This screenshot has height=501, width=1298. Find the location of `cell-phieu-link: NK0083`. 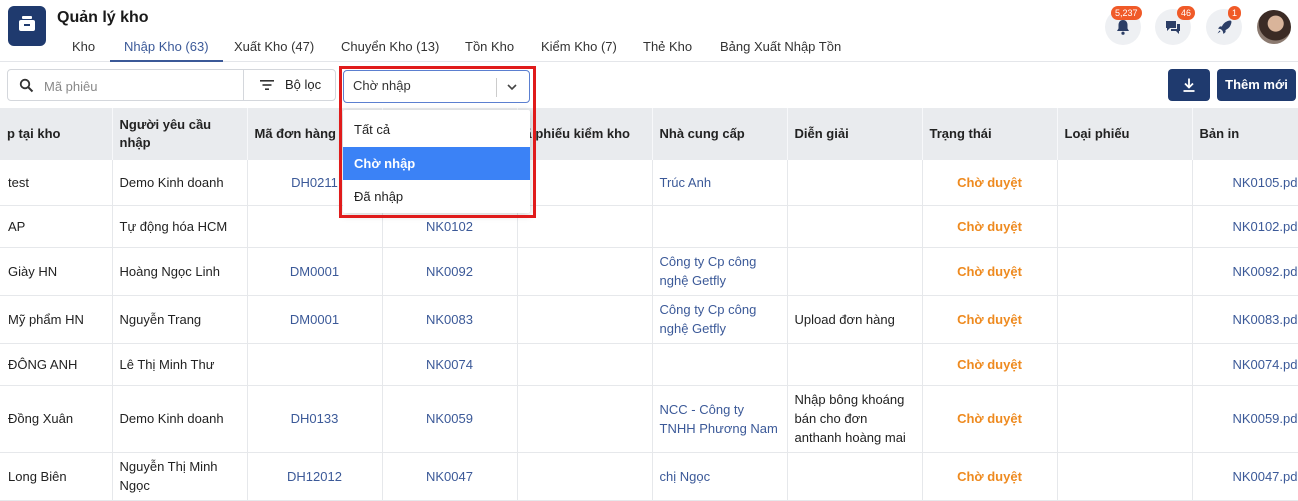

cell-phieu-link: NK0083 is located at coordinates (450, 319).